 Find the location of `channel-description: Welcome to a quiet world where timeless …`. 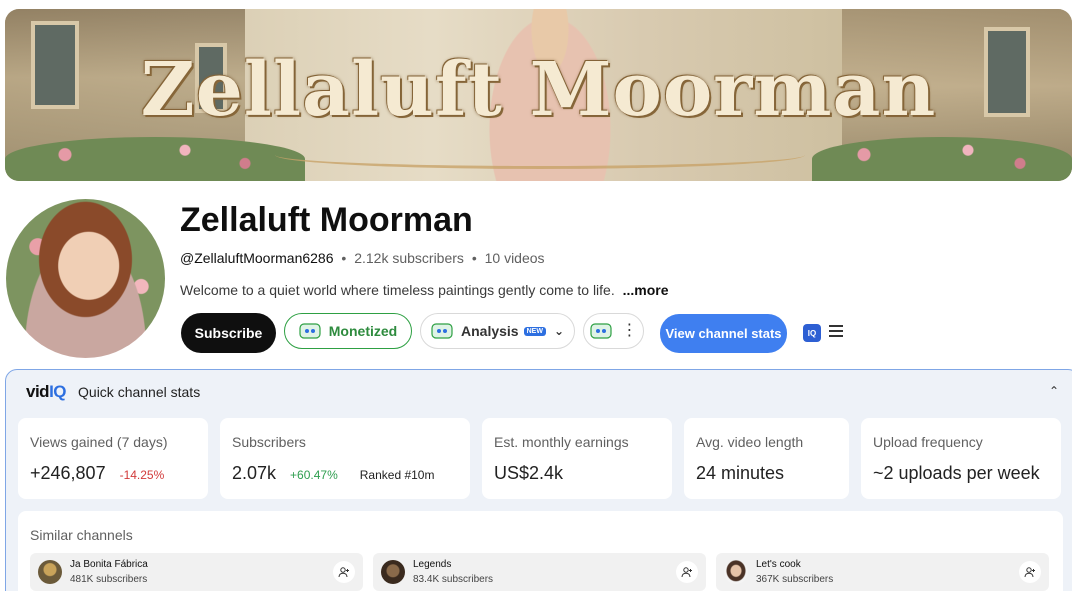

channel-description: Welcome to a quiet world where timeless … is located at coordinates (424, 290).